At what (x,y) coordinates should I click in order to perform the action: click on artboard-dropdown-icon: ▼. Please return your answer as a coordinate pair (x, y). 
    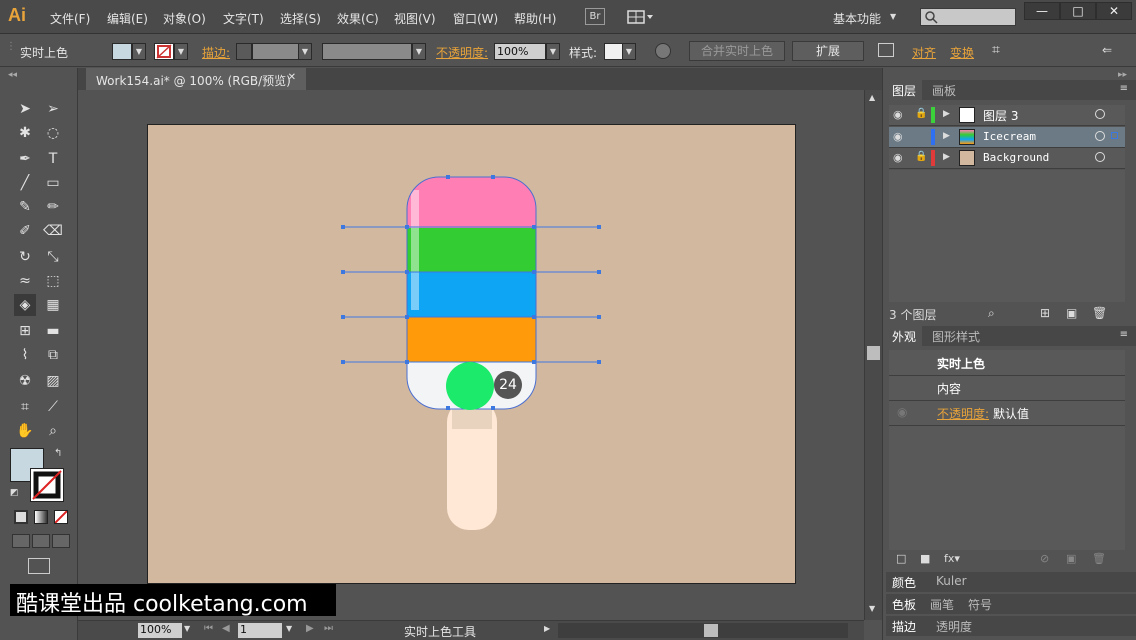
    Looking at the image, I should click on (289, 628).